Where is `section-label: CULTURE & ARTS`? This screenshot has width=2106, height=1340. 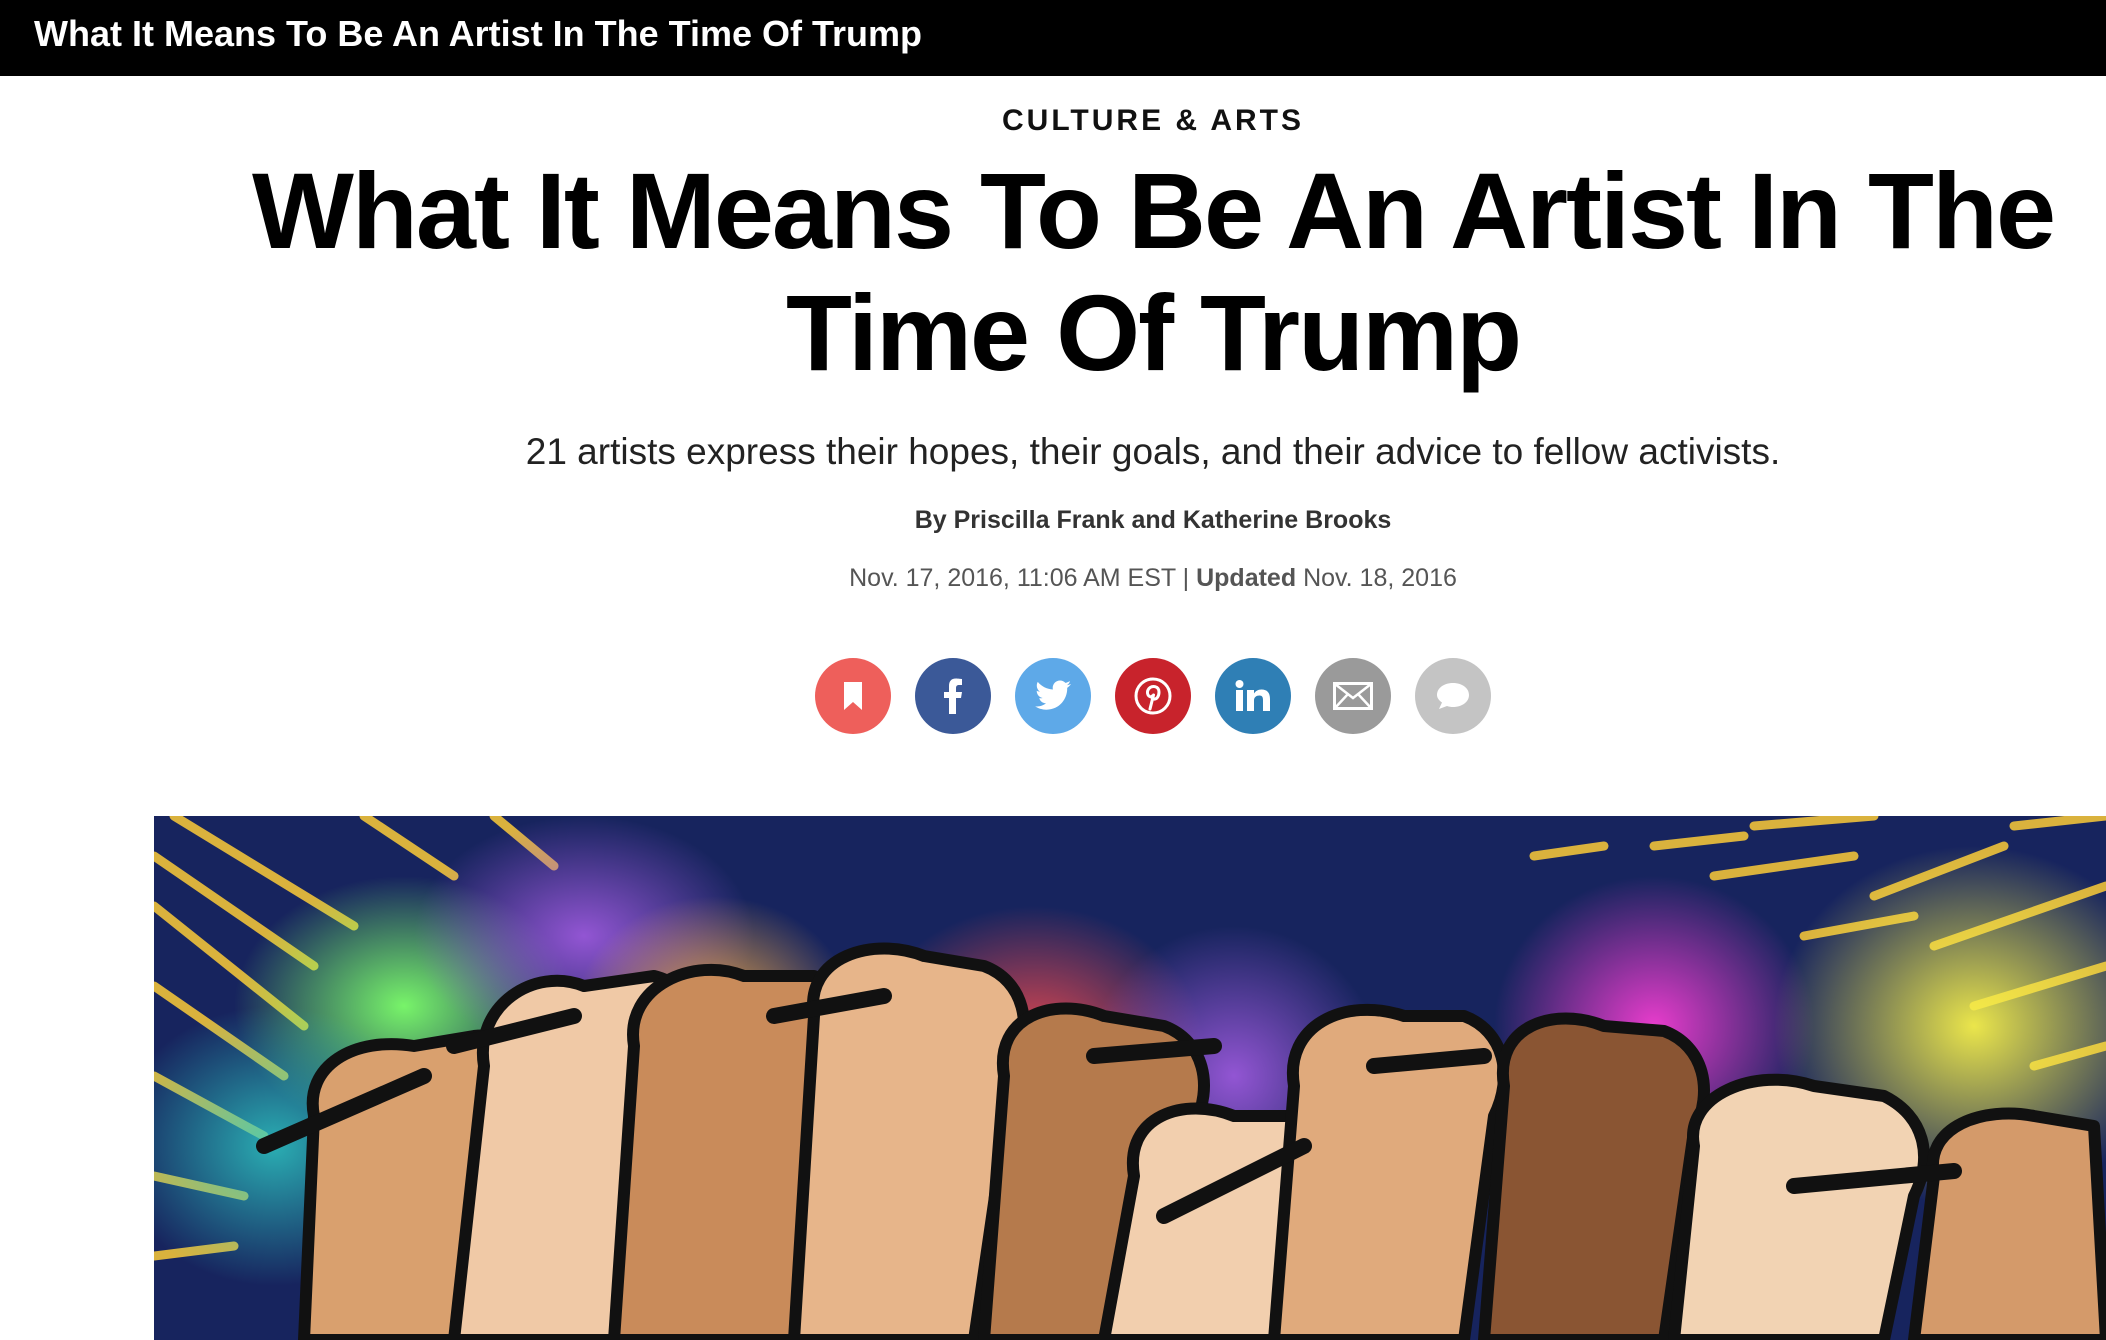
section-label: CULTURE & ARTS is located at coordinates (1053, 121).